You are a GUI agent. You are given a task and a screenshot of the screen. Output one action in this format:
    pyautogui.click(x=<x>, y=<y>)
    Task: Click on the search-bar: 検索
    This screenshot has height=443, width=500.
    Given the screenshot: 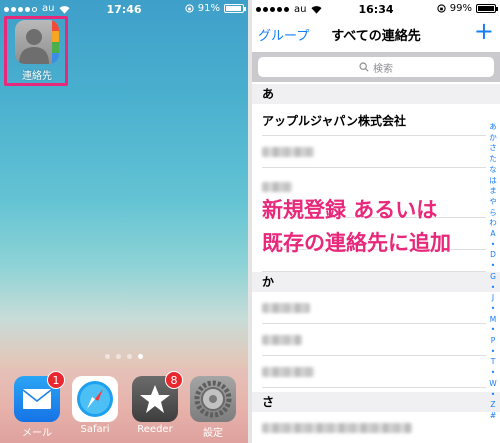 What is the action you would take?
    pyautogui.click(x=376, y=67)
    